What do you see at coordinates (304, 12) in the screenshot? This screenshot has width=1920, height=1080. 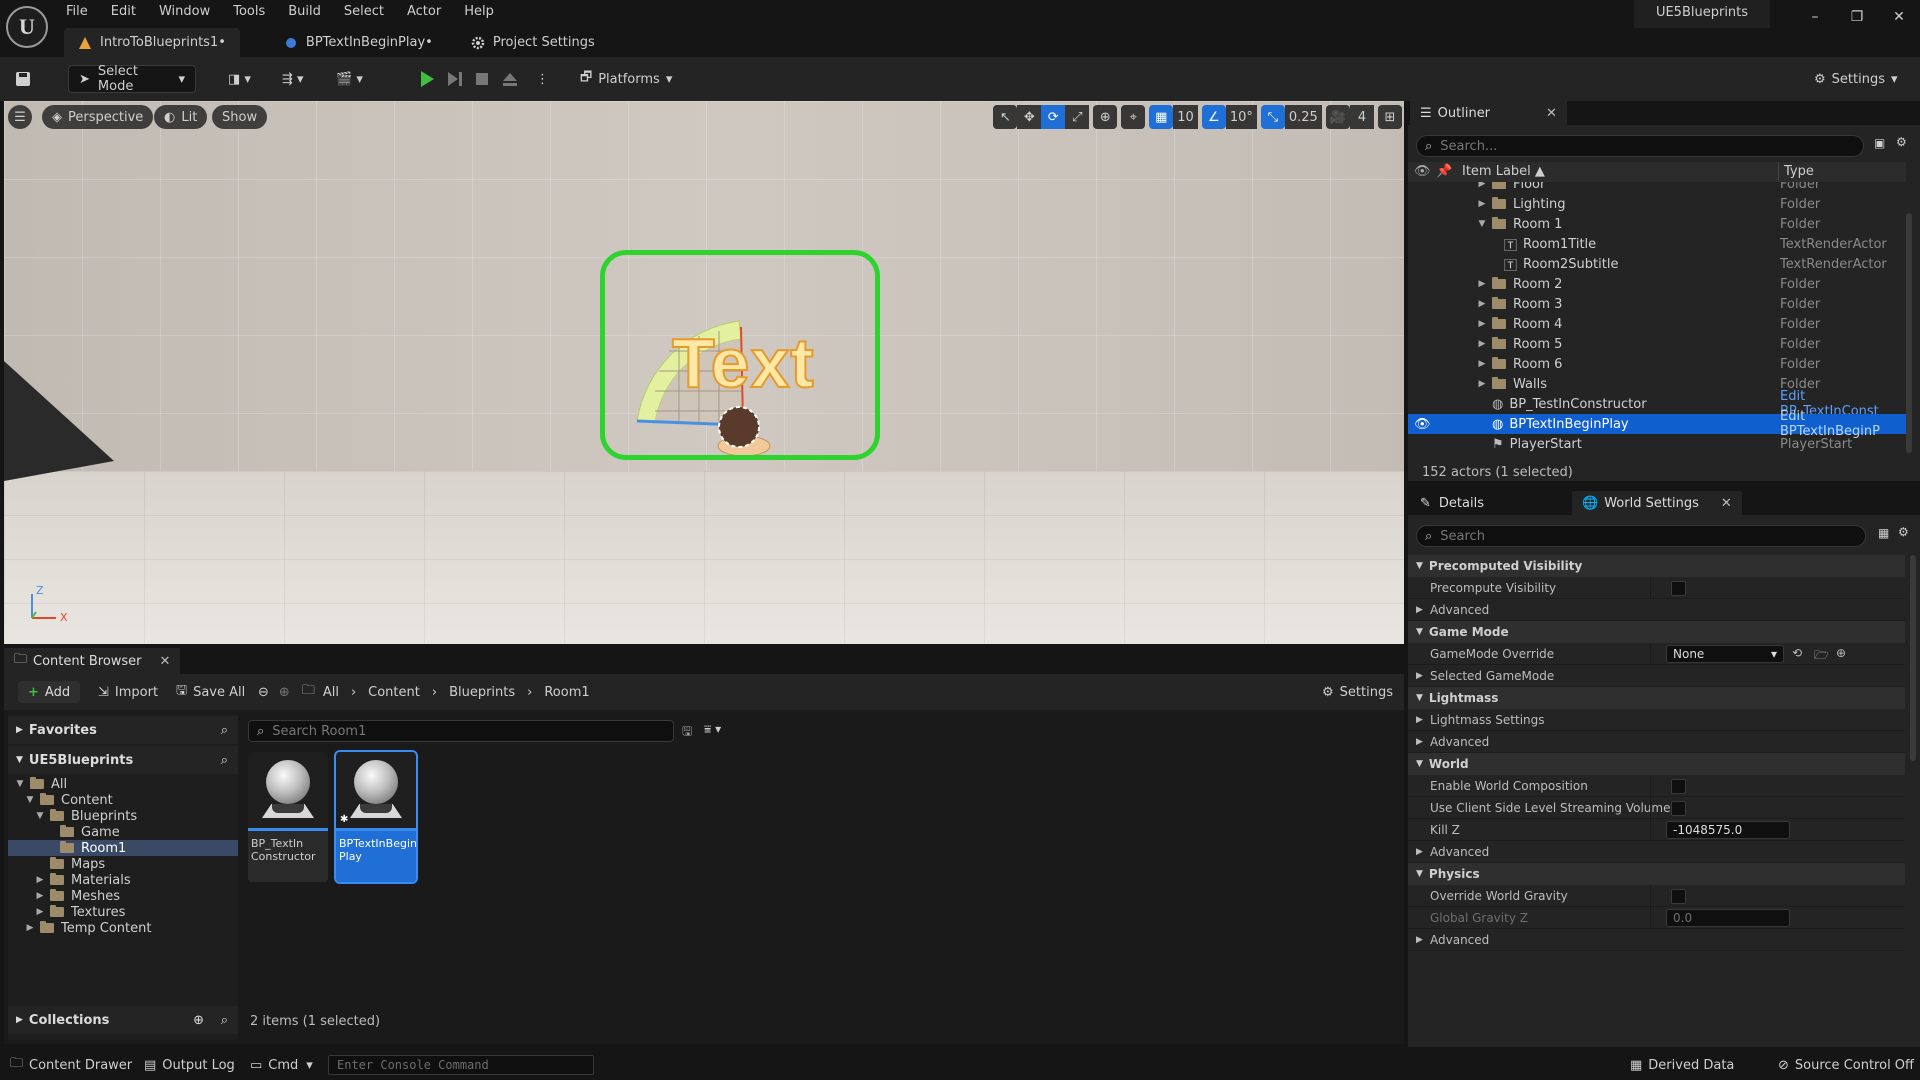 I see `menu-build: Build` at bounding box center [304, 12].